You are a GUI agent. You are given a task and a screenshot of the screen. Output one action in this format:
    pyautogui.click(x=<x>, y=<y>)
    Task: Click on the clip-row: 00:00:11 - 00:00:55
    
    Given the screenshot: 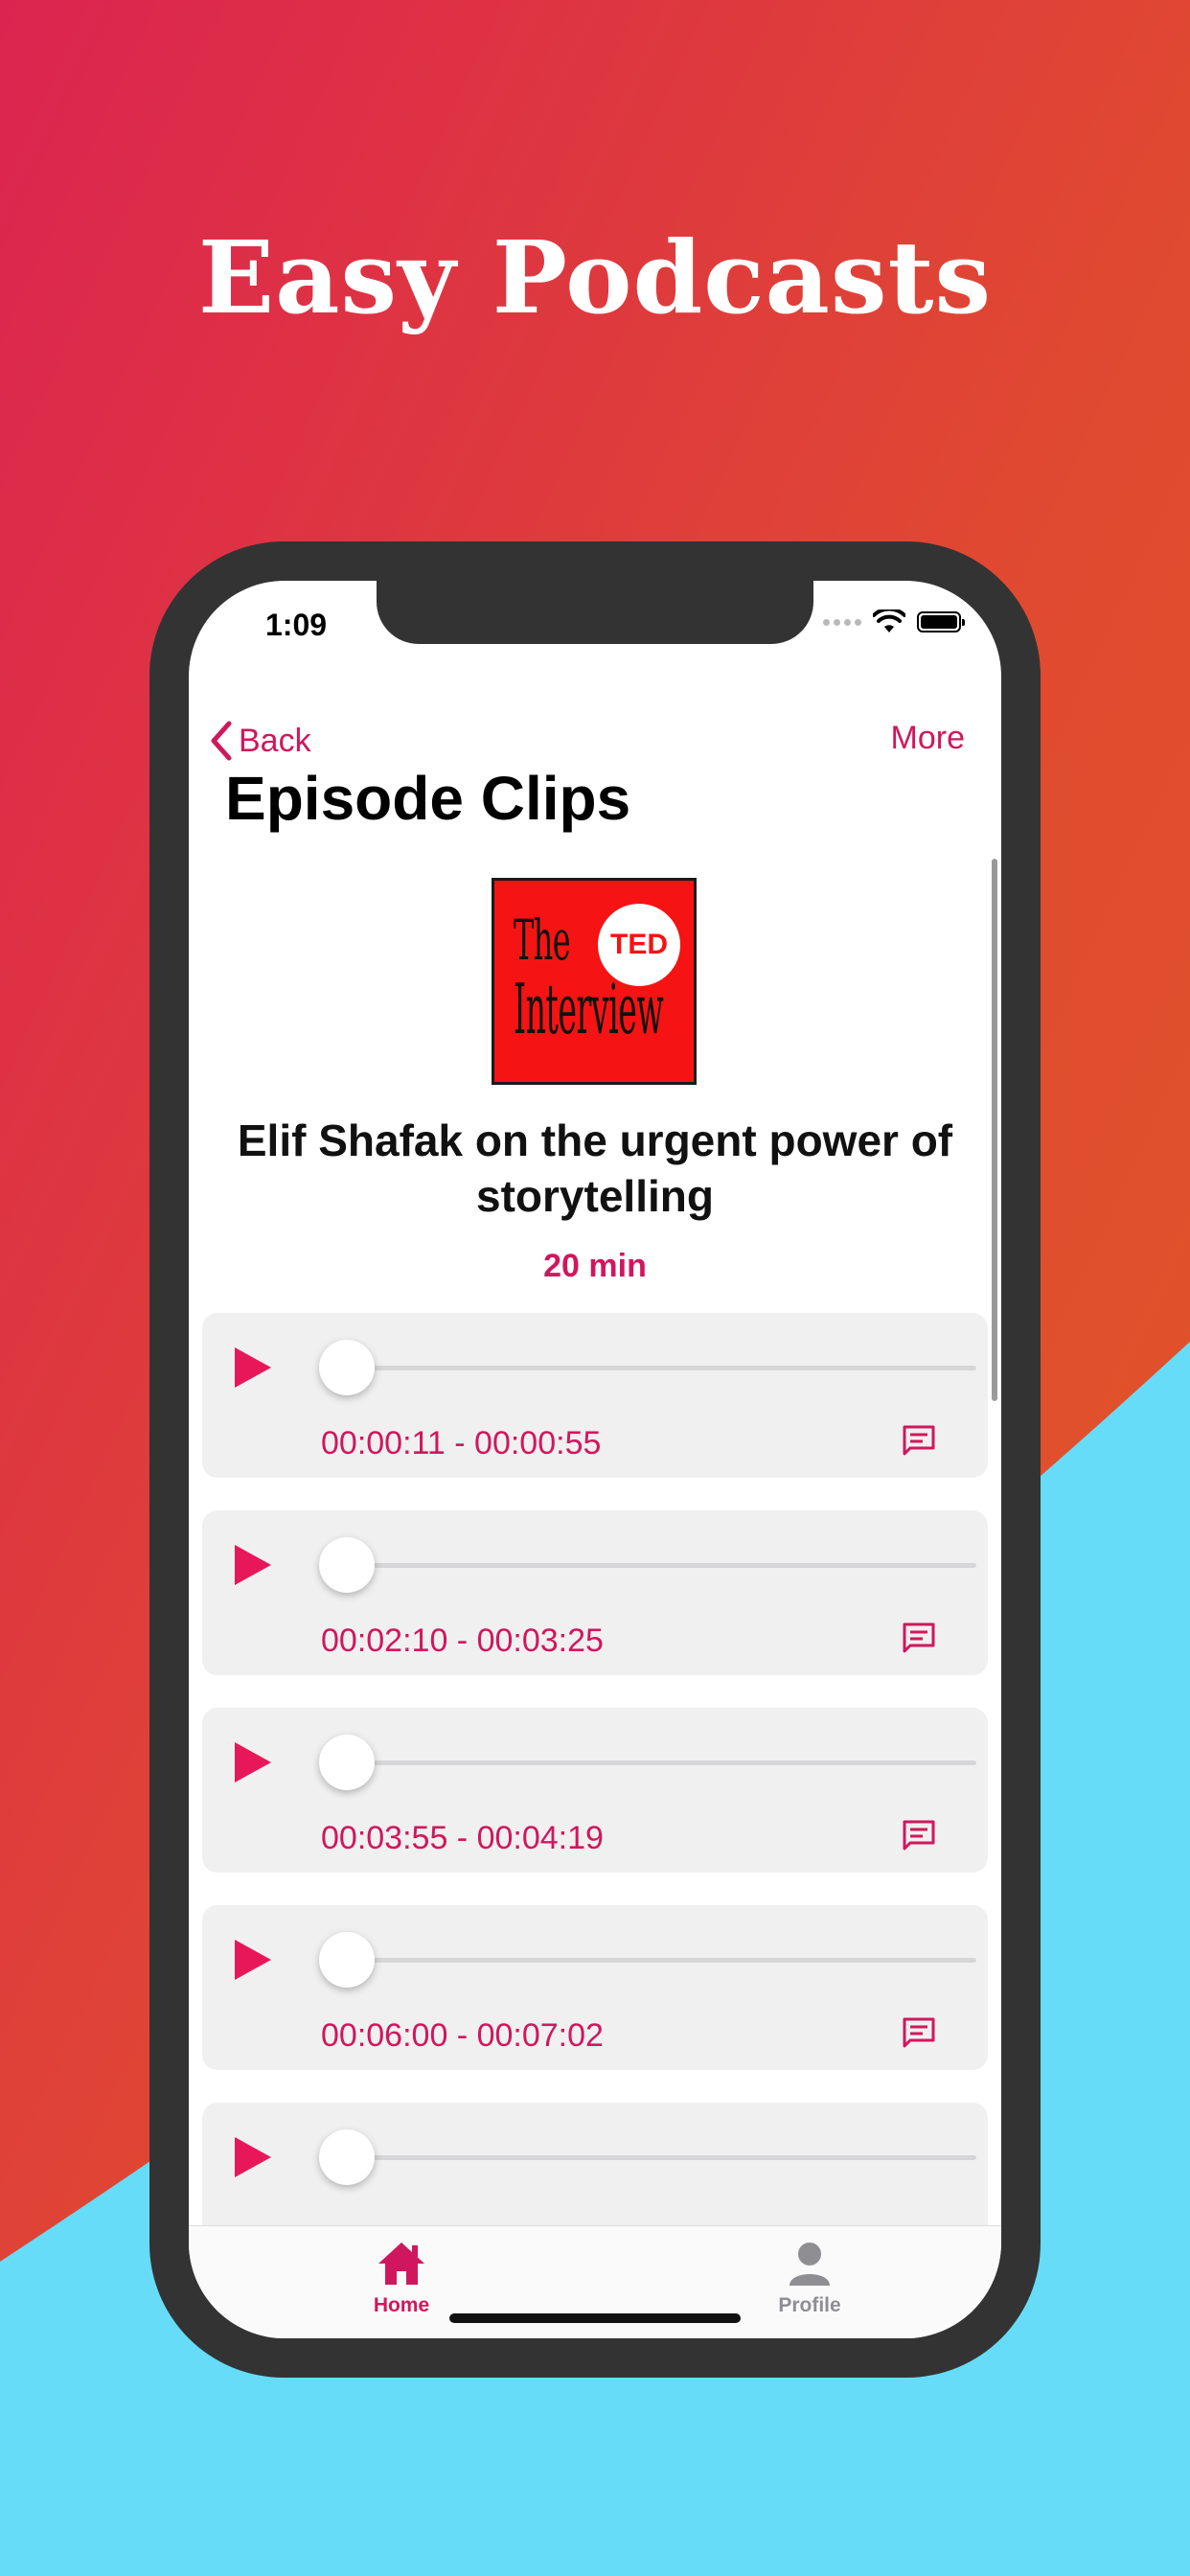 What is the action you would take?
    pyautogui.click(x=595, y=1395)
    